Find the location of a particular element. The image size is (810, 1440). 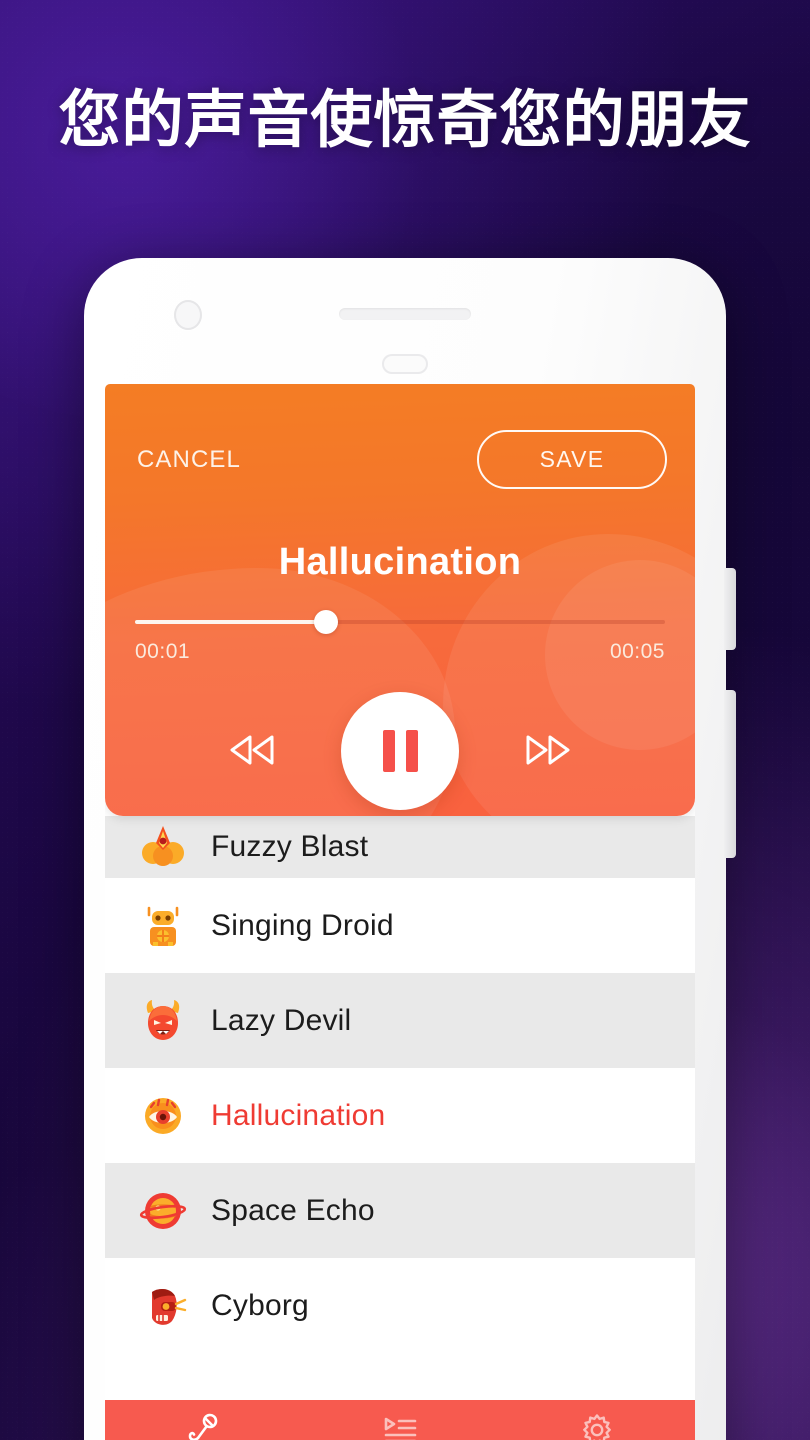

track-name: Cyborg is located at coordinates (260, 1305).